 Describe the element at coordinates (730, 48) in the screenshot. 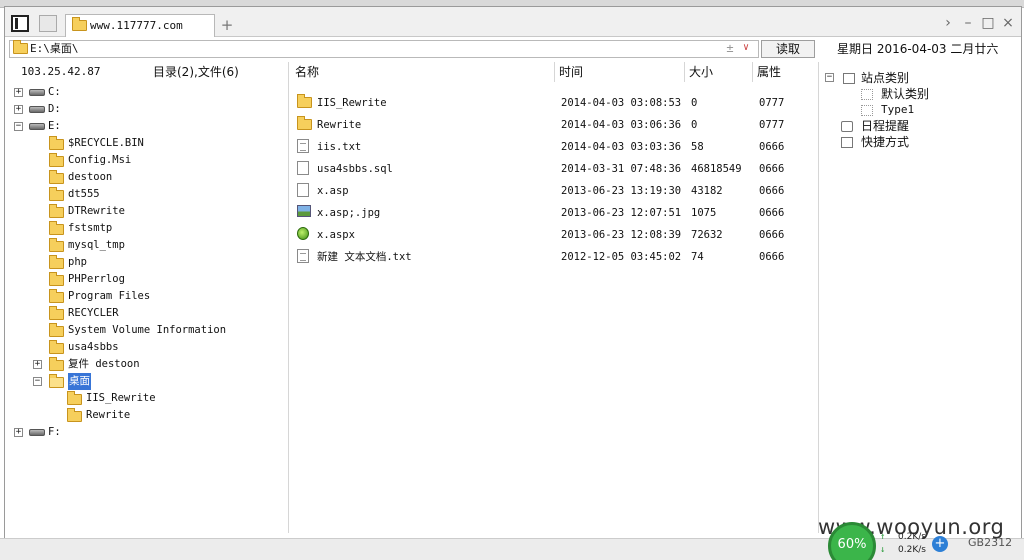

I see `bookmark-button: ±` at that location.